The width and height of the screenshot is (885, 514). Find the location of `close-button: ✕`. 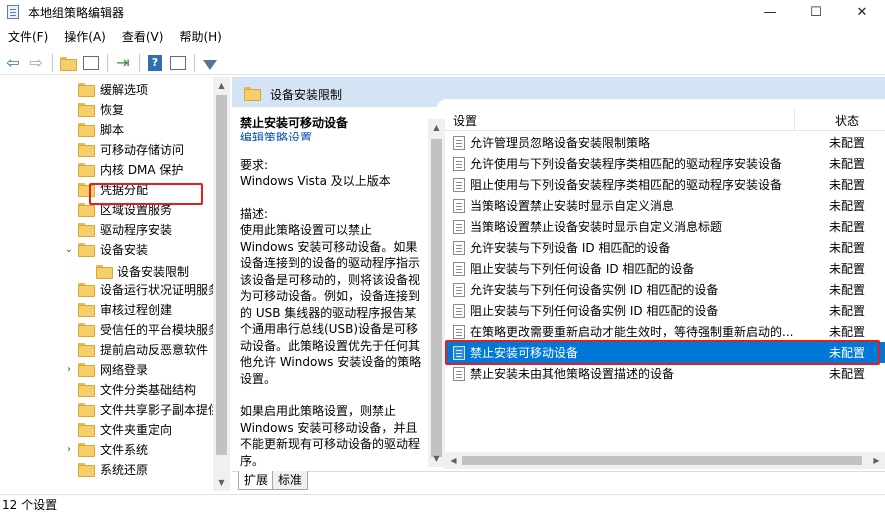

close-button: ✕ is located at coordinates (862, 12).